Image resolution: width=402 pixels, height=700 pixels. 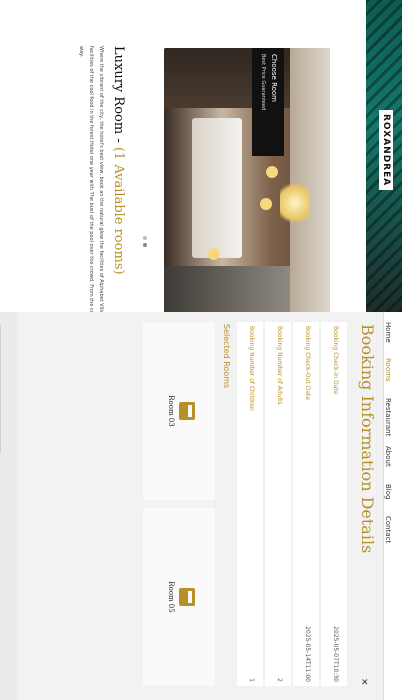 I want to click on selected-room-name: Room 03, so click(x=171, y=411).